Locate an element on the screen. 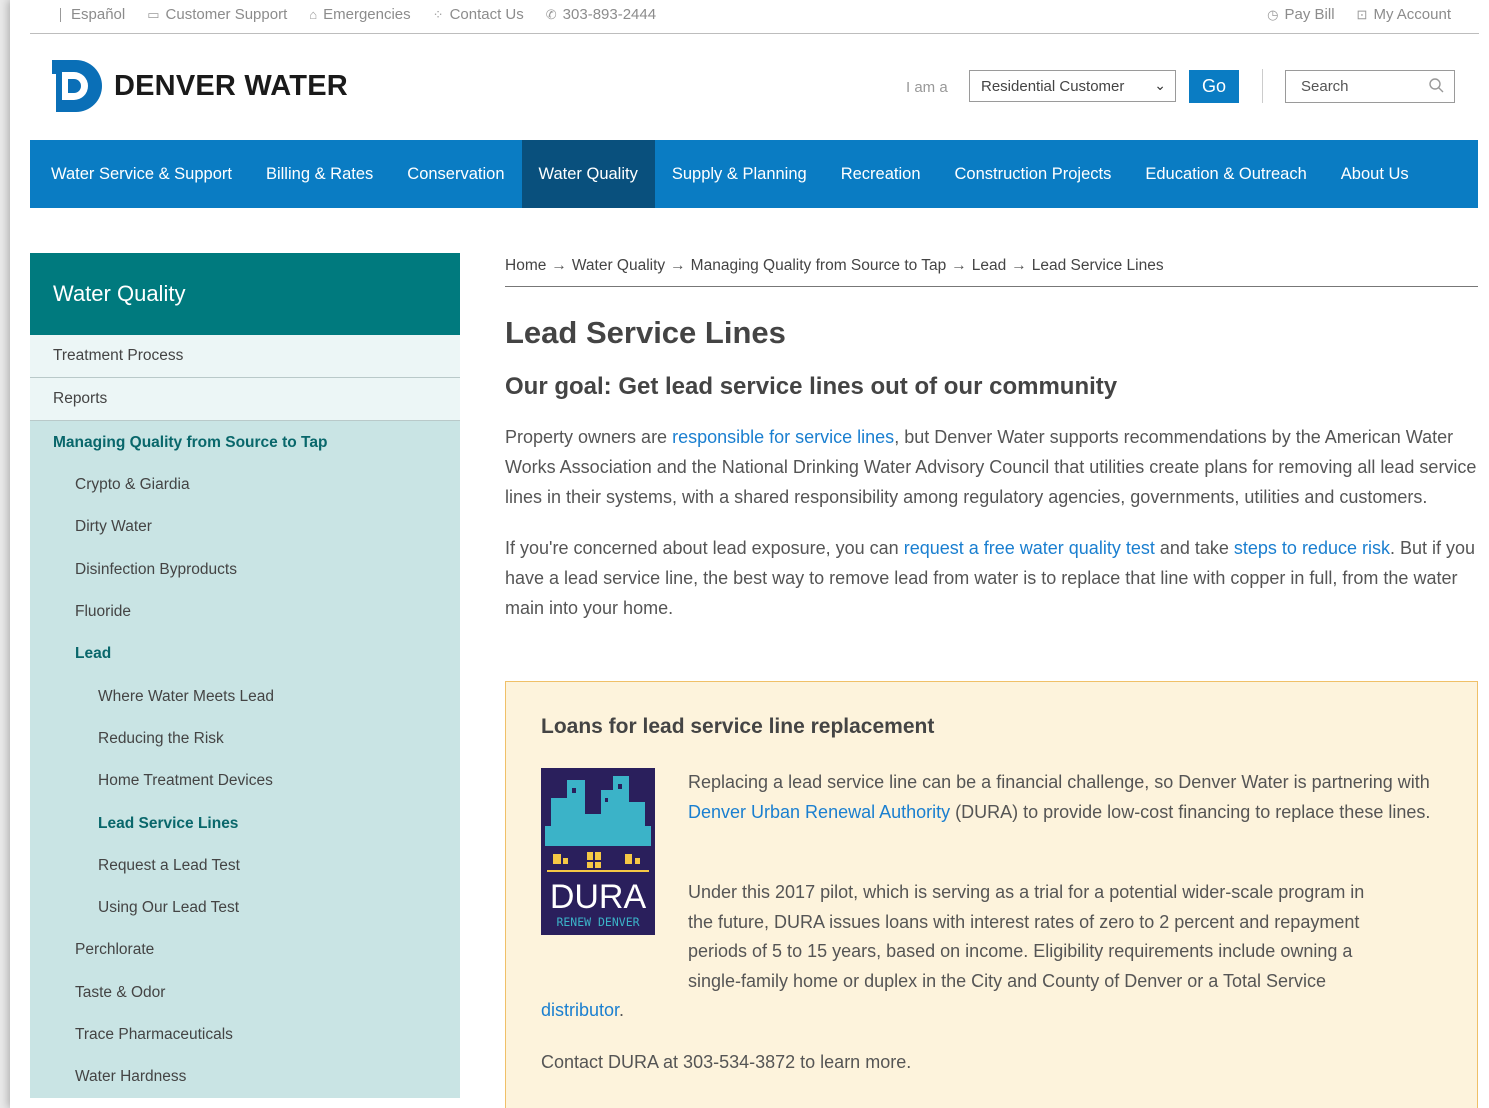 The image size is (1489, 1108). customer-support-link: ▭ Customer Support is located at coordinates (217, 14).